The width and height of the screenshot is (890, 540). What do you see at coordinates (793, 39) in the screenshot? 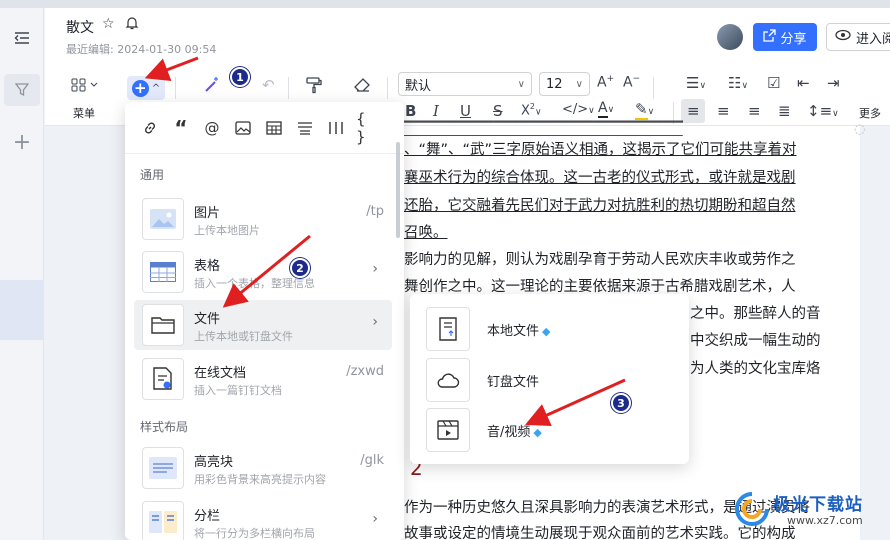
I see `share-label: 分享` at bounding box center [793, 39].